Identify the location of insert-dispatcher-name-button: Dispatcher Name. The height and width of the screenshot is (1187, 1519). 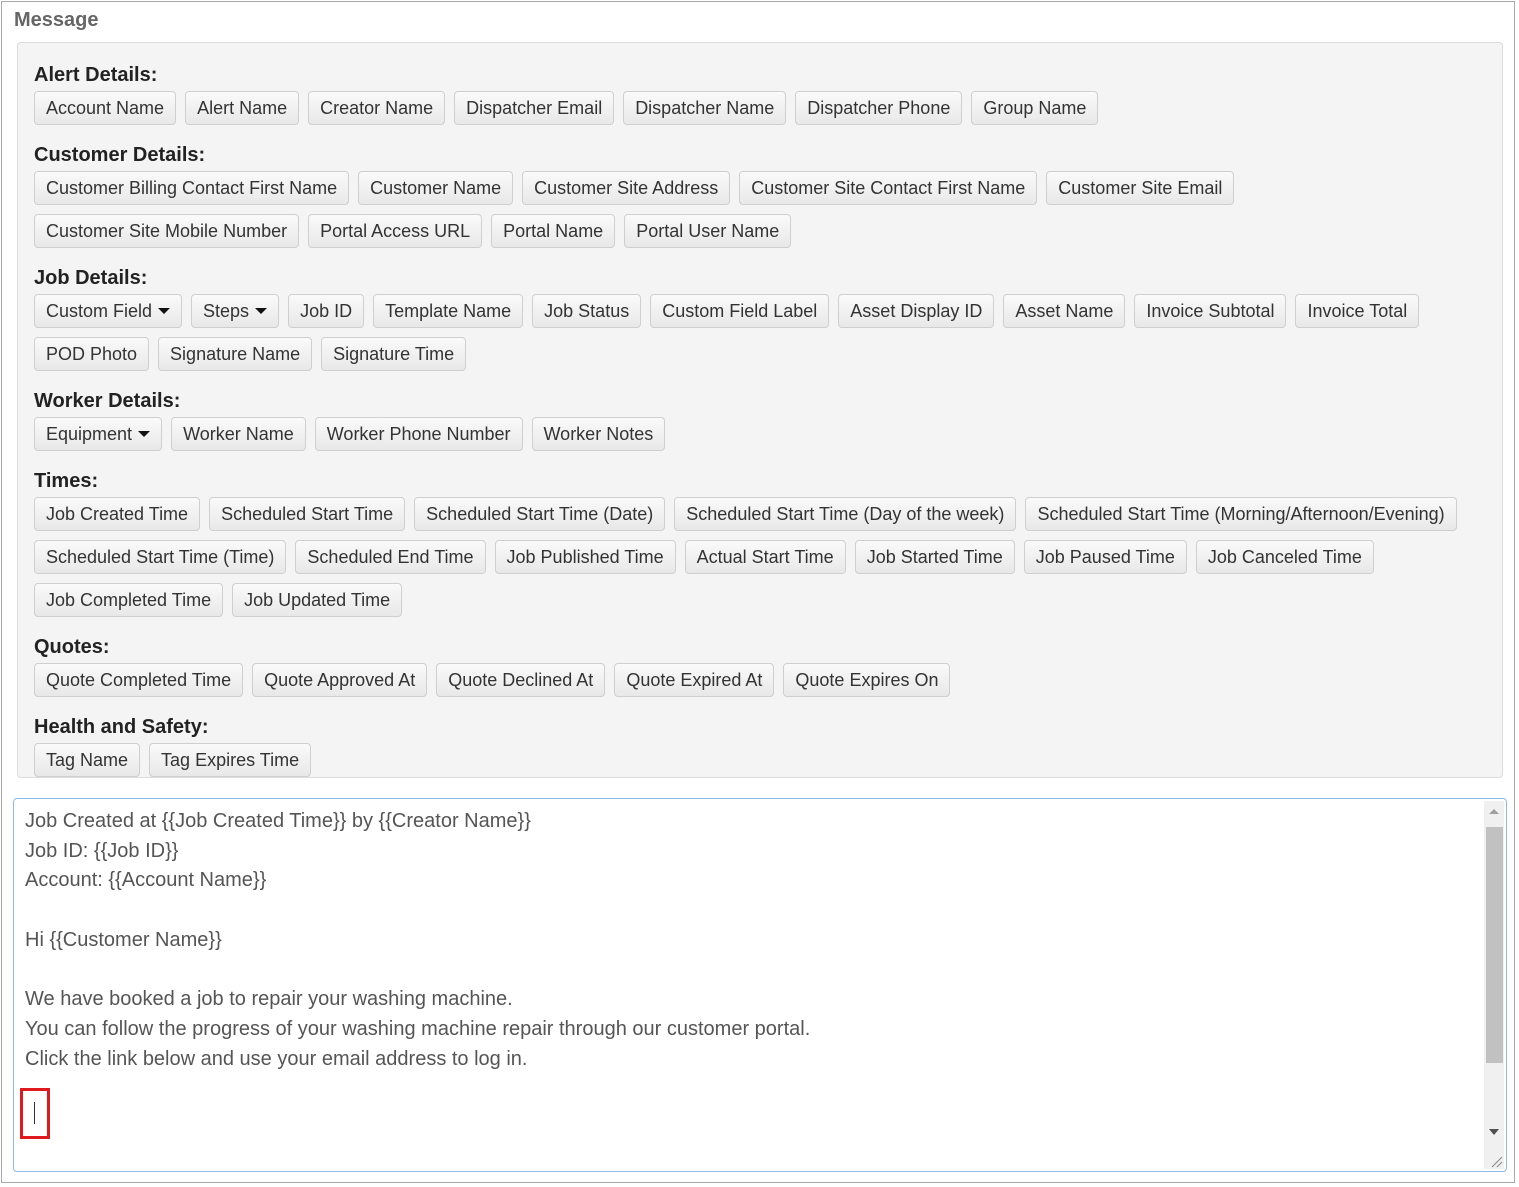
(705, 108).